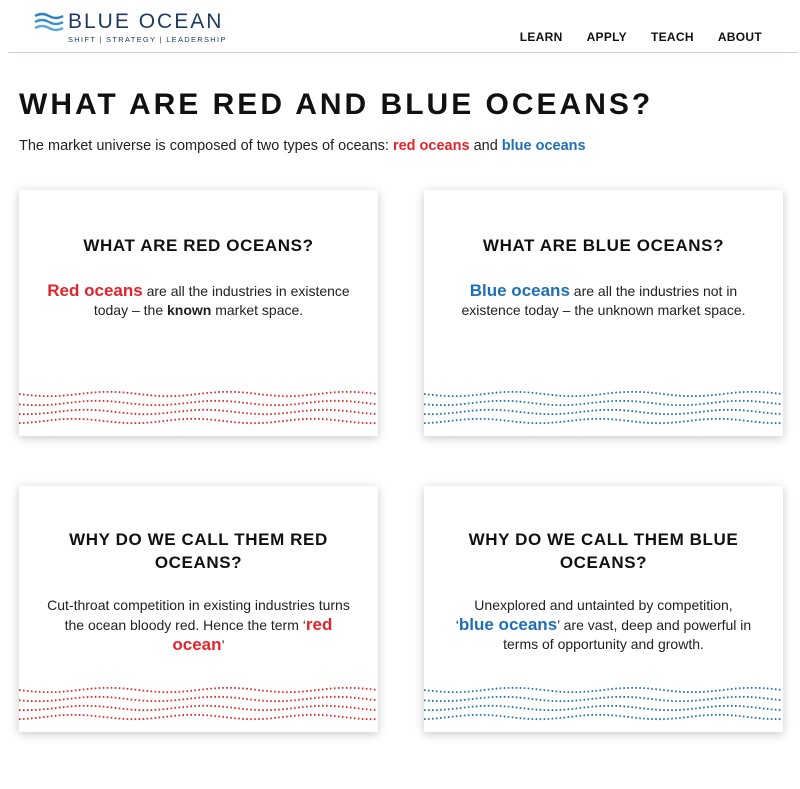 This screenshot has width=800, height=789. I want to click on card-title: WHAT ARE BLUE OCEANS?, so click(603, 245).